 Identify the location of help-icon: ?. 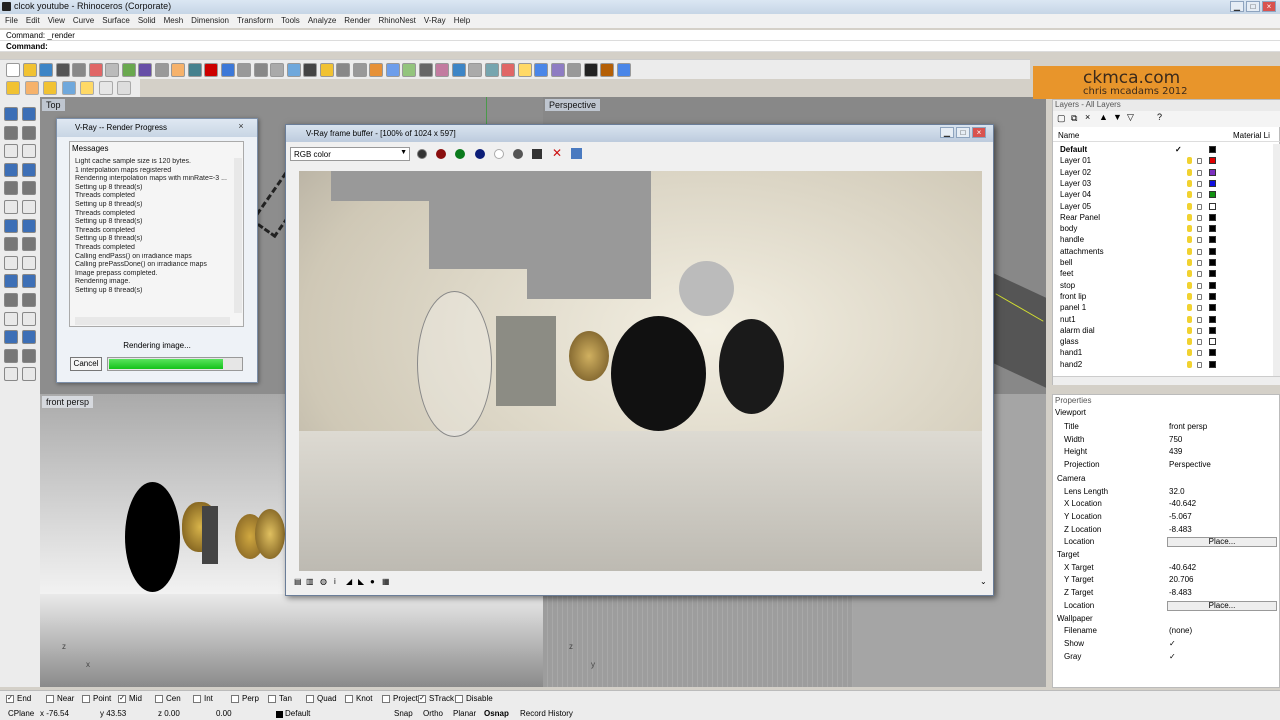
(1159, 117).